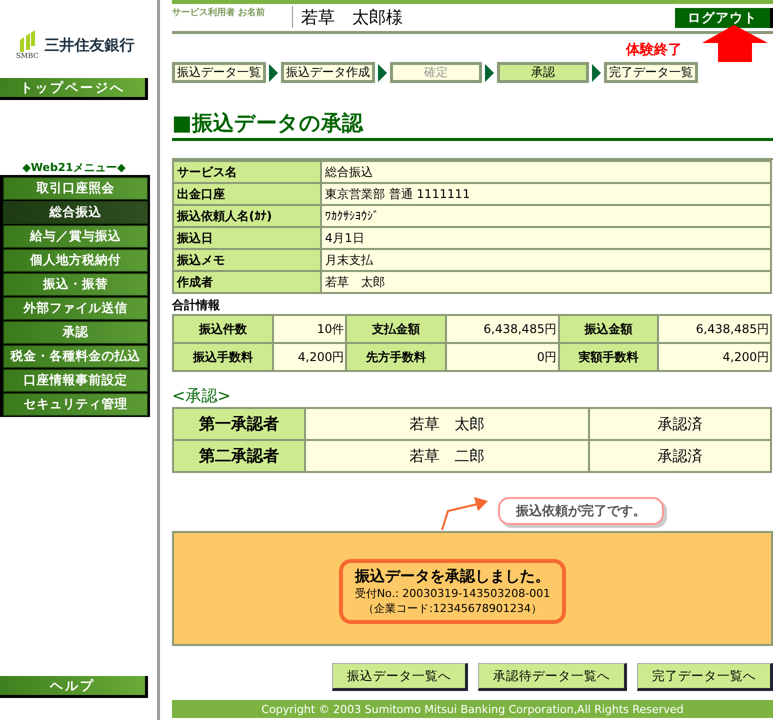 The image size is (773, 720). Describe the element at coordinates (74, 89) in the screenshot. I see `top-page-button: トップページへ` at that location.